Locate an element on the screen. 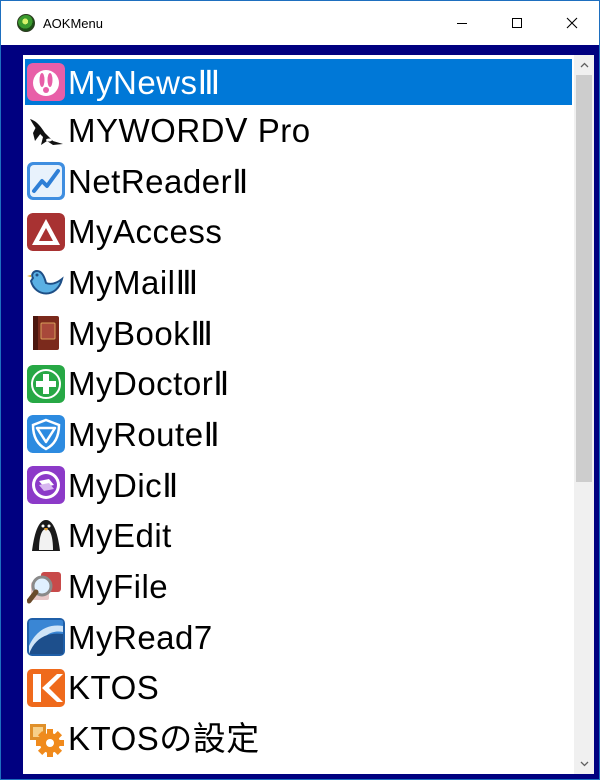 The image size is (600, 780). vertical-scrollbar is located at coordinates (584, 414).